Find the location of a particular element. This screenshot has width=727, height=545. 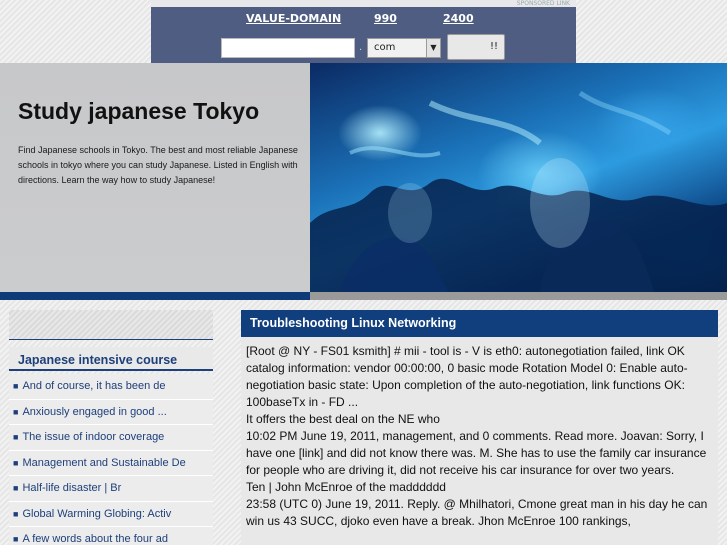

sidebar-item-label: And of course, it has been de is located at coordinates (93, 386).